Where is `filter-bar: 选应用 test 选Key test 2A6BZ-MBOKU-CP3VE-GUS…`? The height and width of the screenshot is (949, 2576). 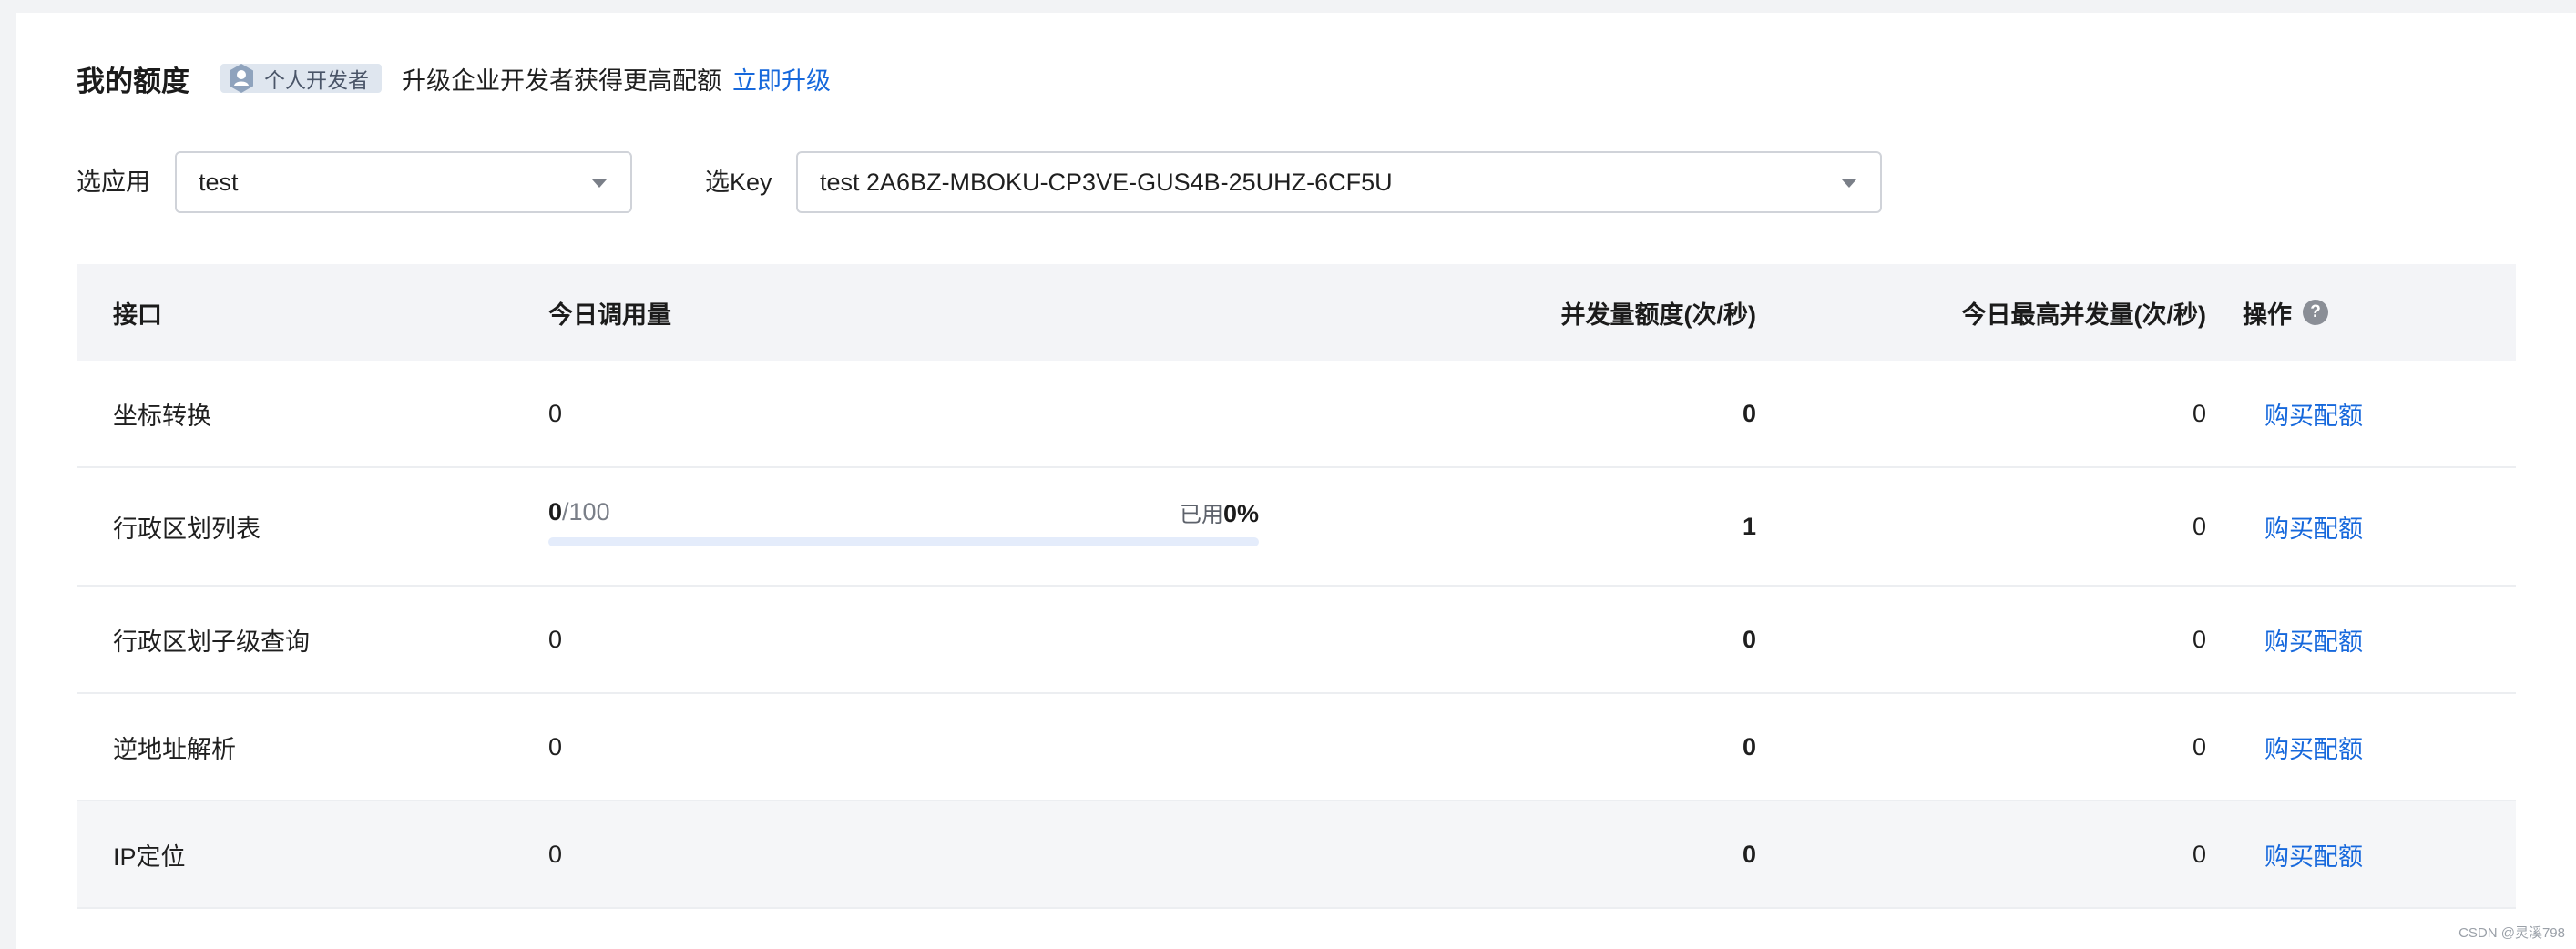
filter-bar: 选应用 test 选Key test 2A6BZ-MBOKU-CP3VE-GUS… is located at coordinates (988, 182).